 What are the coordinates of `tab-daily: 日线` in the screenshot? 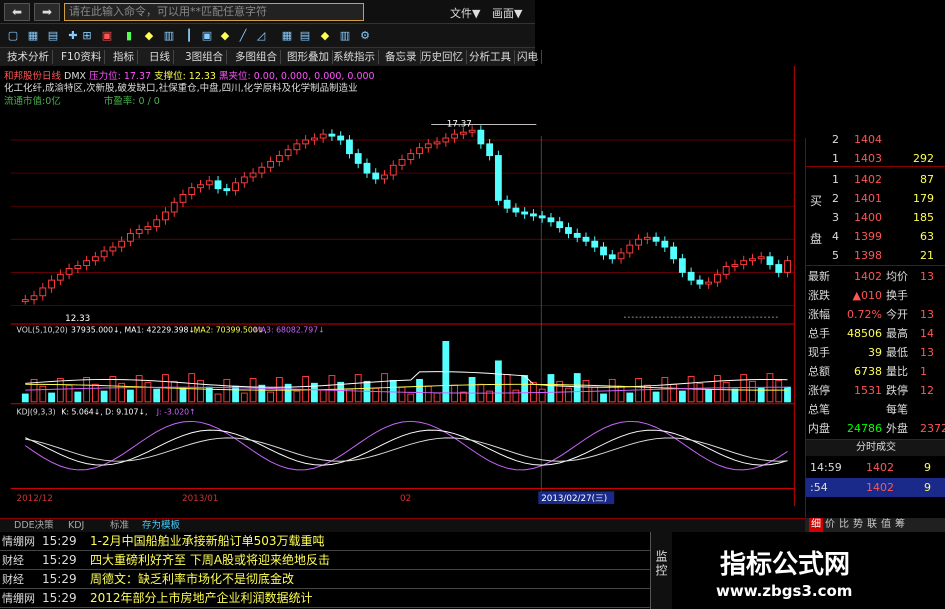 It's located at (160, 57).